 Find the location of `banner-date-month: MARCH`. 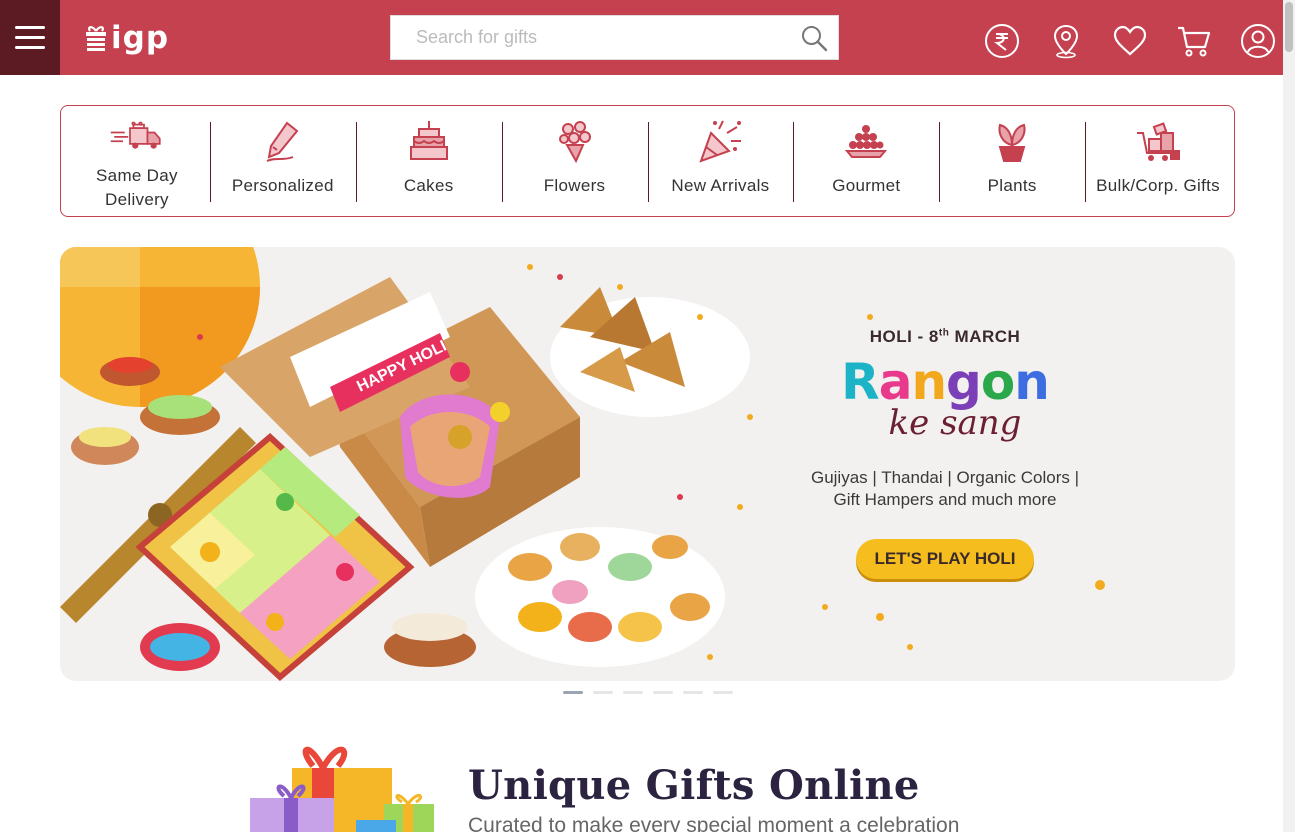

banner-date-month: MARCH is located at coordinates (985, 336).